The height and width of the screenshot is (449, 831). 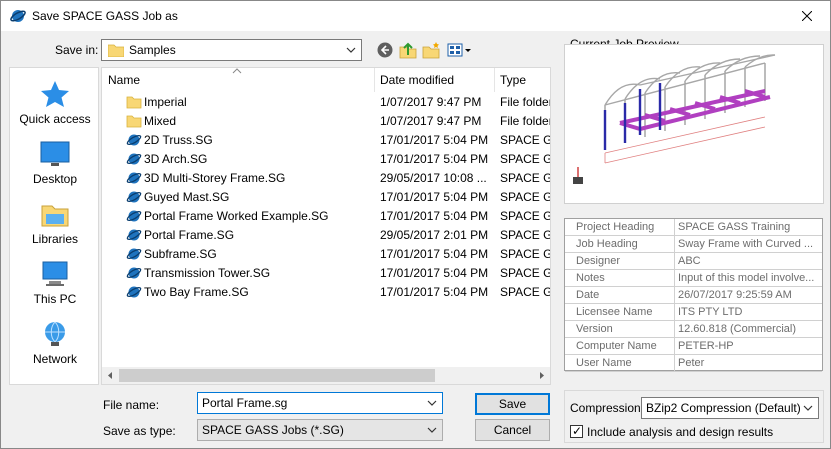 What do you see at coordinates (326, 254) in the screenshot?
I see `file-row: Subframe.SG 17/01/2017 5:04 PM SPACE GAS` at bounding box center [326, 254].